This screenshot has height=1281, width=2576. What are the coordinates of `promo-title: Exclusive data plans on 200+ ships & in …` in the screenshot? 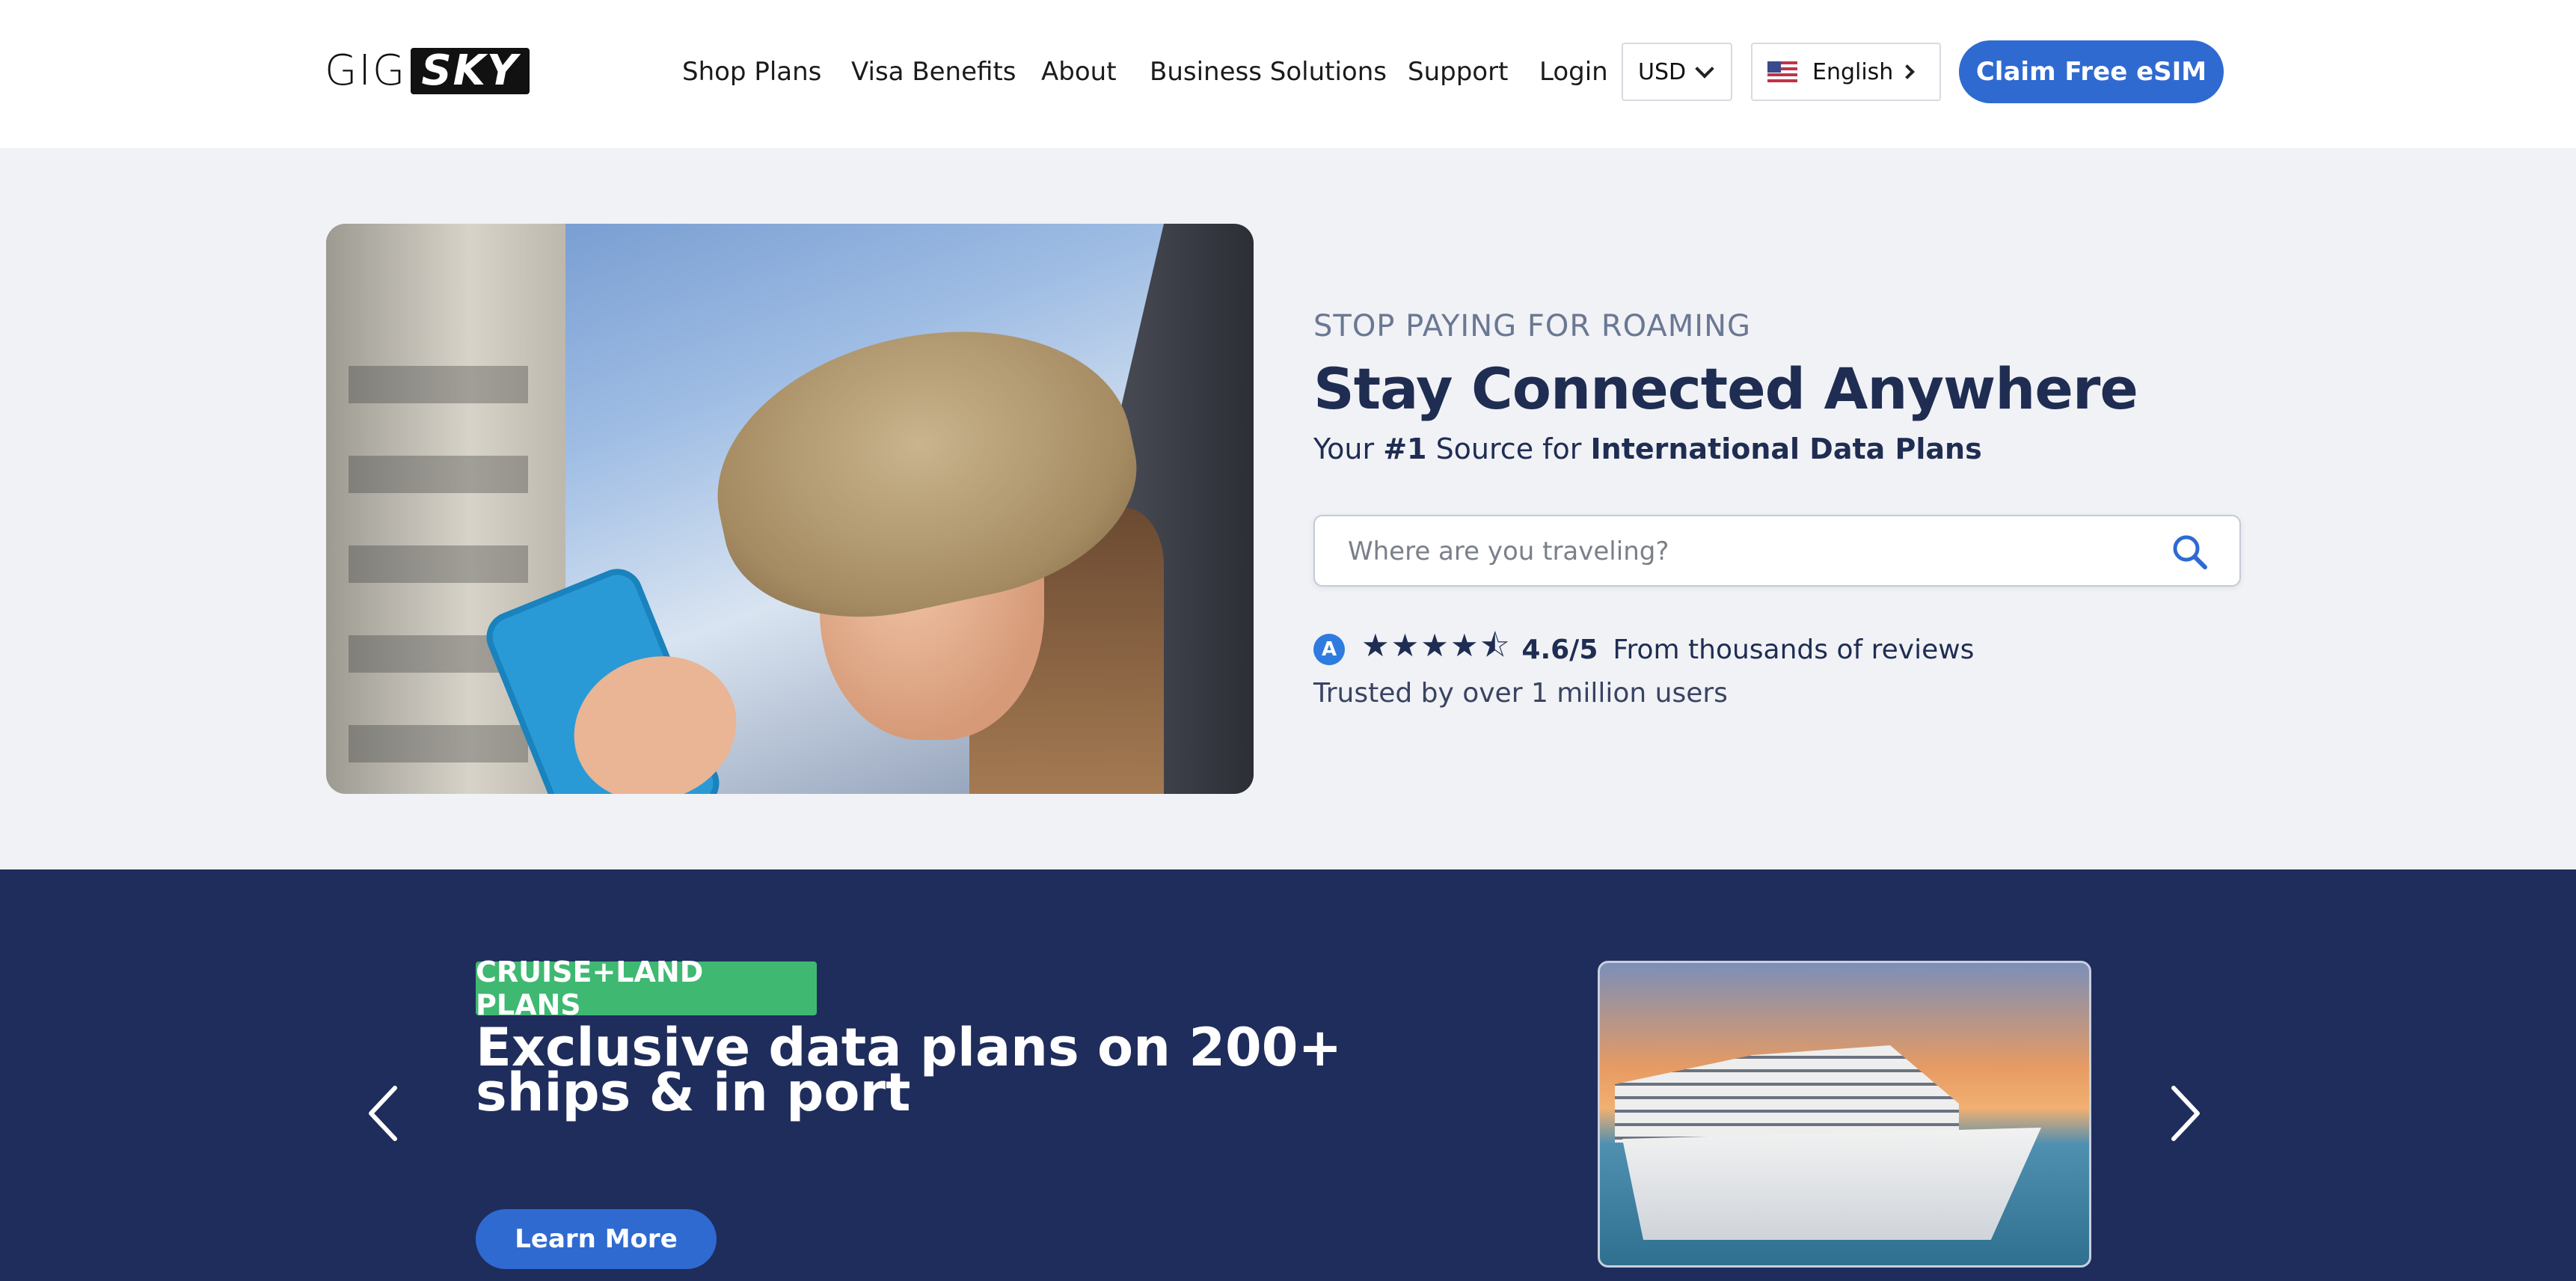 It's located at (909, 1070).